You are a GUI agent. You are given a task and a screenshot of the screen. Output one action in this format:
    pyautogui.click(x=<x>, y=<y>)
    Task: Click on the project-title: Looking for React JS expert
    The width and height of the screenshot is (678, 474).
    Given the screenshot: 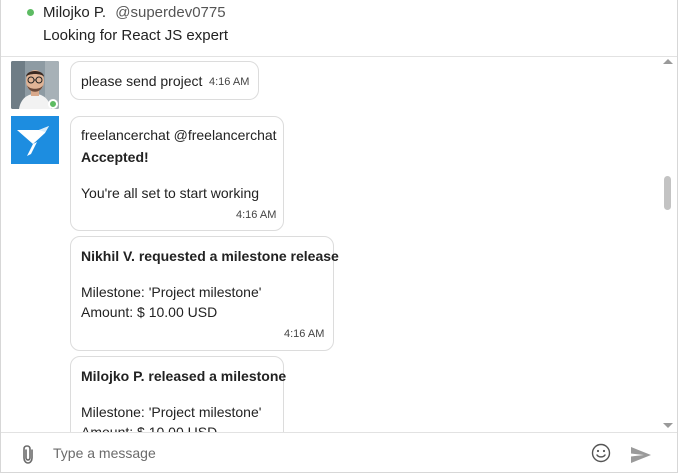 What is the action you would take?
    pyautogui.click(x=135, y=36)
    